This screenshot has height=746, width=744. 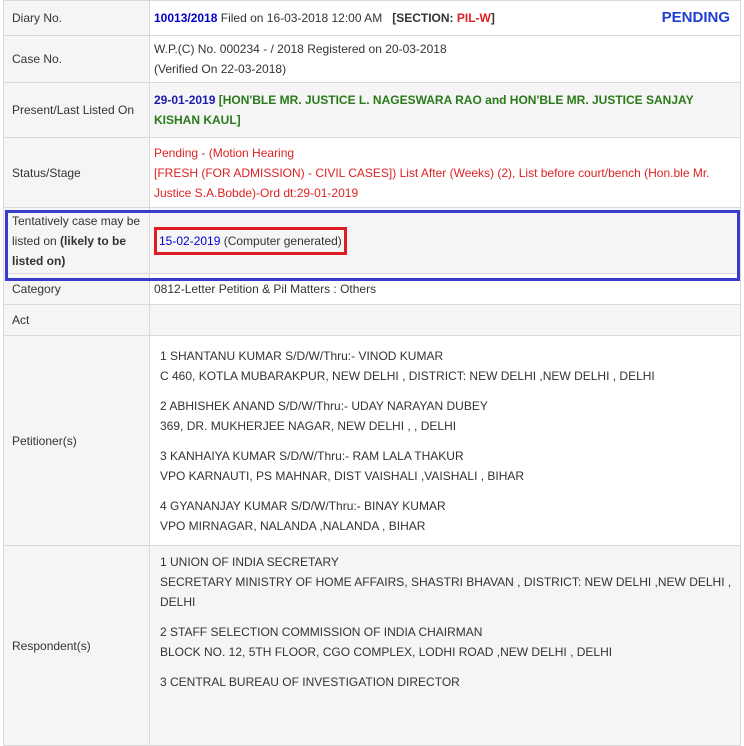 I want to click on tentative-date: 15-02-2019, so click(x=190, y=240).